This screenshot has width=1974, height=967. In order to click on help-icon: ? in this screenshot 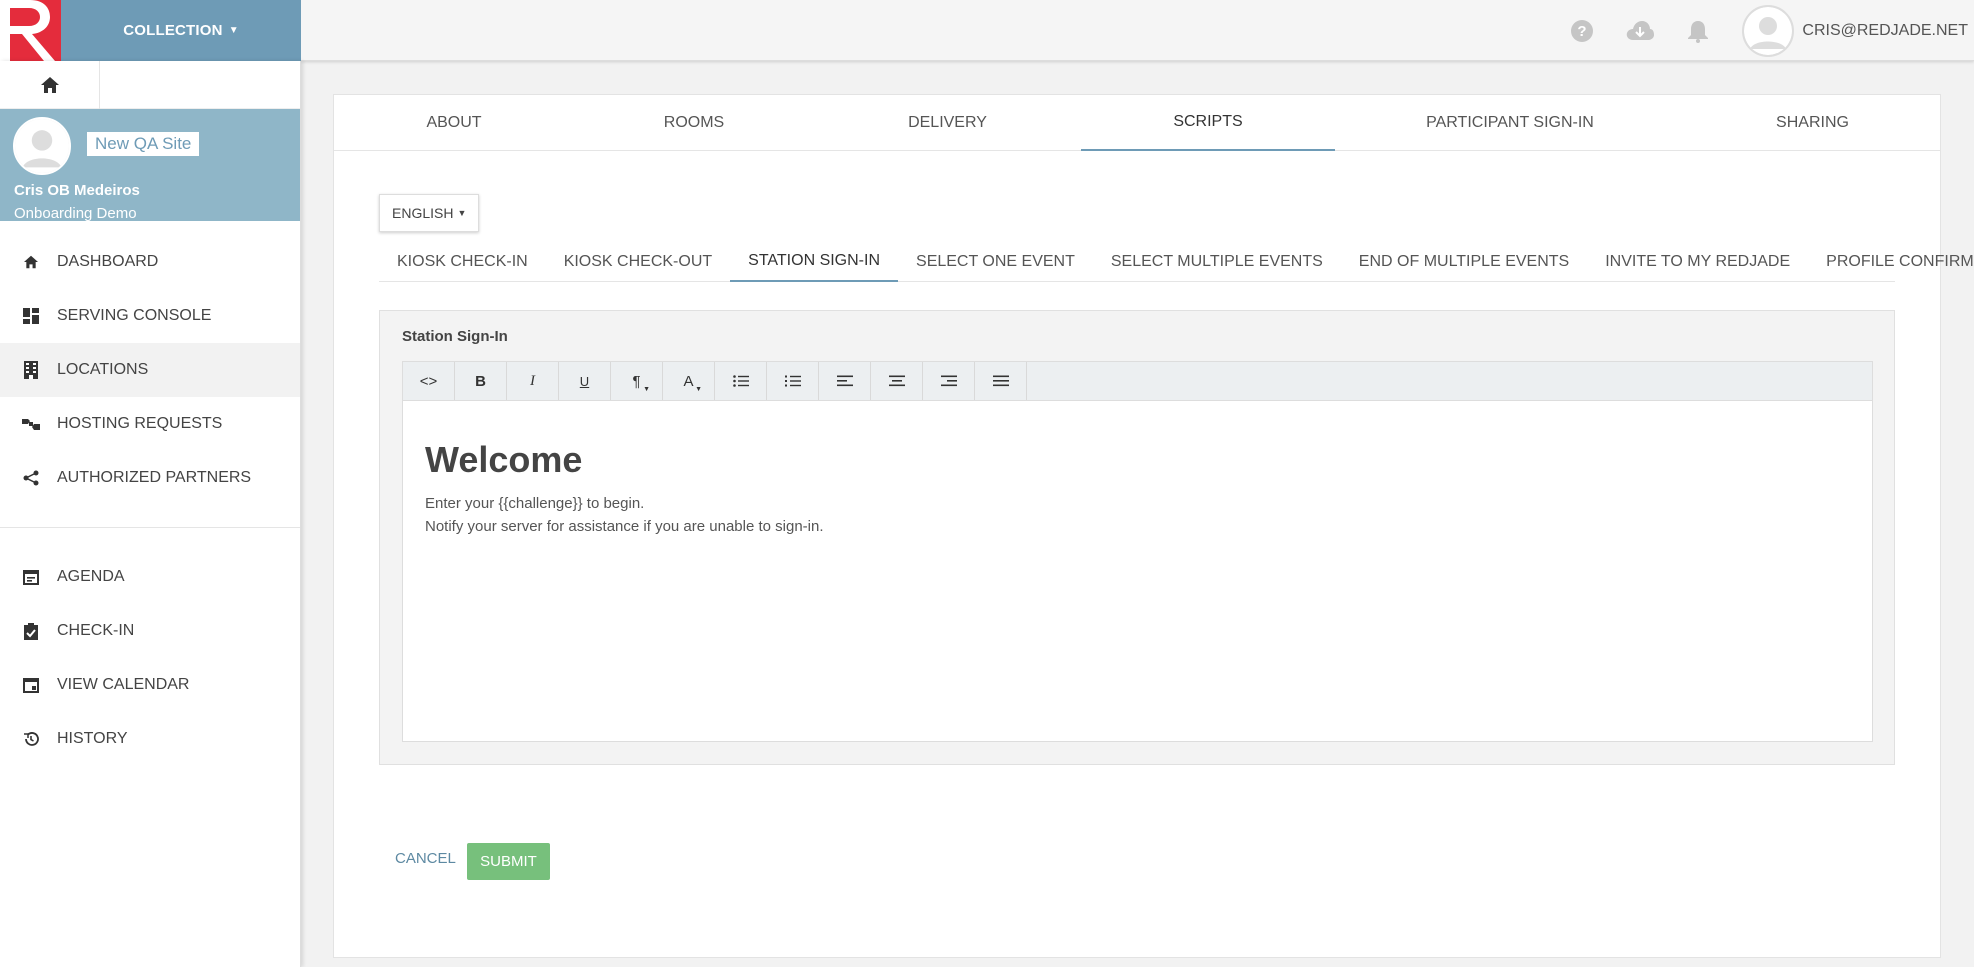, I will do `click(1582, 31)`.